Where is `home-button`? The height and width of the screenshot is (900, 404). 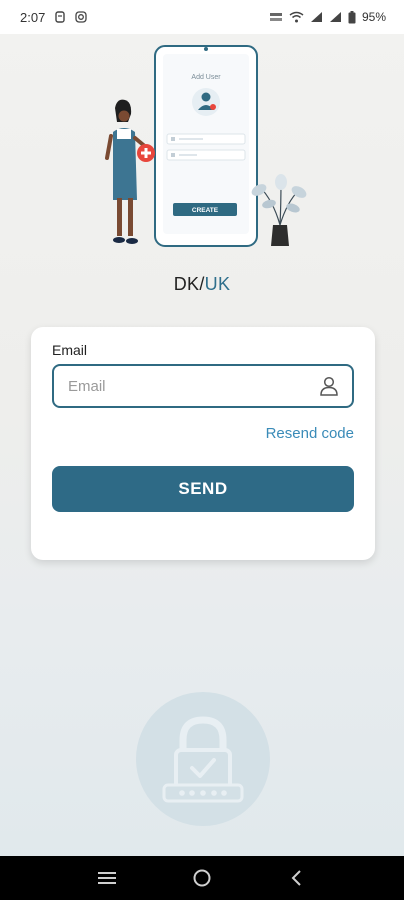
home-button is located at coordinates (202, 878).